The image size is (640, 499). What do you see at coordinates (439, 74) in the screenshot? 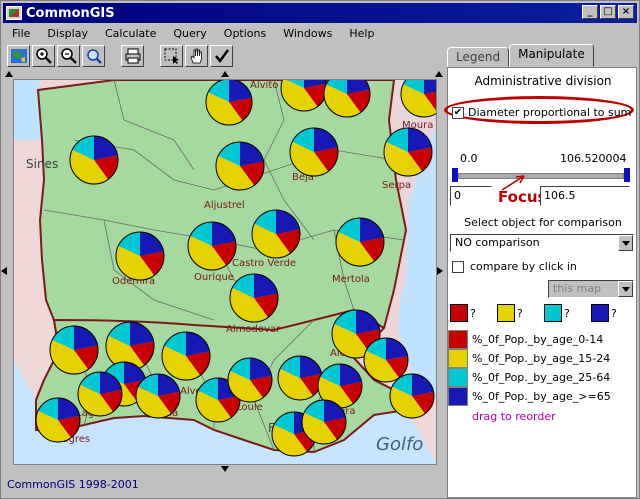
I see `pan-up-right-icon` at bounding box center [439, 74].